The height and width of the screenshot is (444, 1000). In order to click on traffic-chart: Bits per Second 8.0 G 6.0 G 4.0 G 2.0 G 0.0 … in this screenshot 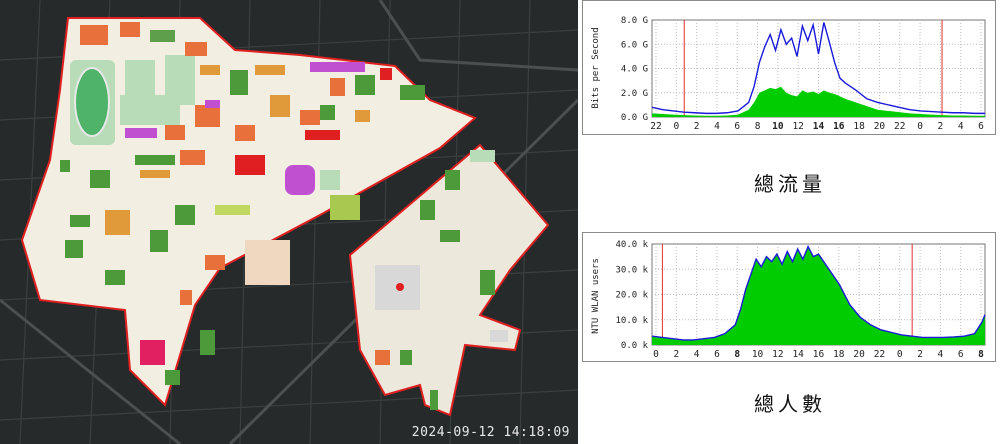, I will do `click(789, 67)`.